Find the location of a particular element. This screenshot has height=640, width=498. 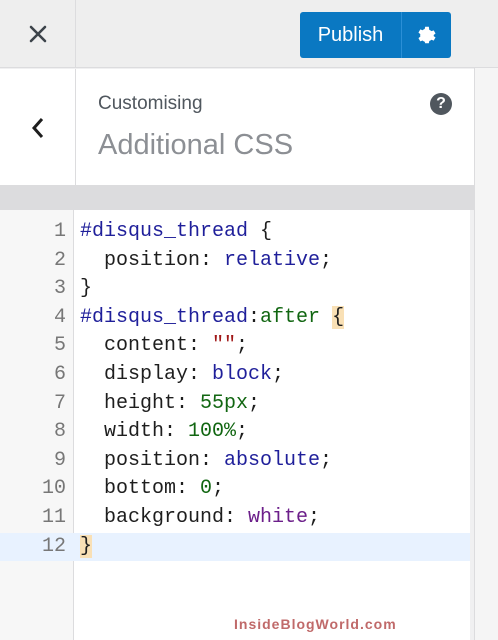

code-text: #disqus_thread { is located at coordinates (176, 232).